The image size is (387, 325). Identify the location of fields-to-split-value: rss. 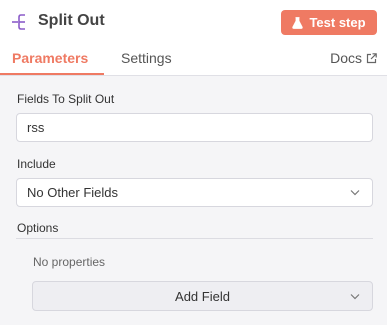
(36, 127).